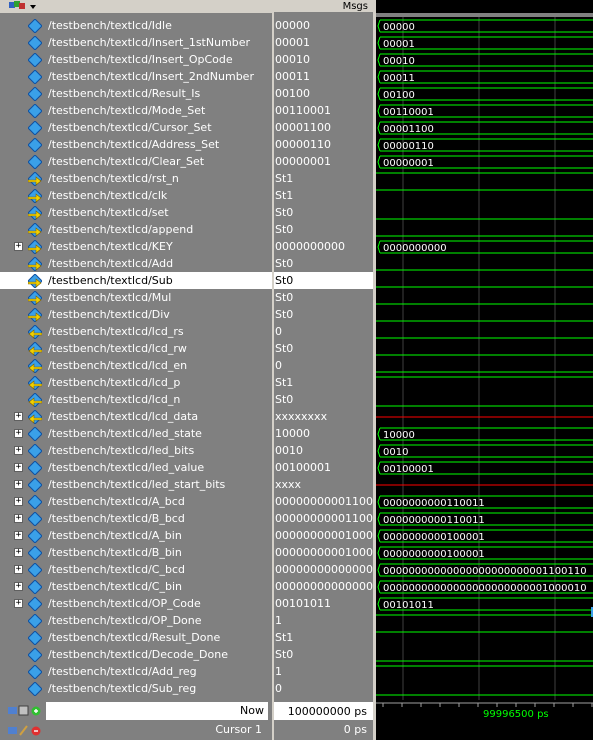 The width and height of the screenshot is (593, 740). I want to click on signal-row: /testbench/textlcd/Decode_Done, so click(136, 654).